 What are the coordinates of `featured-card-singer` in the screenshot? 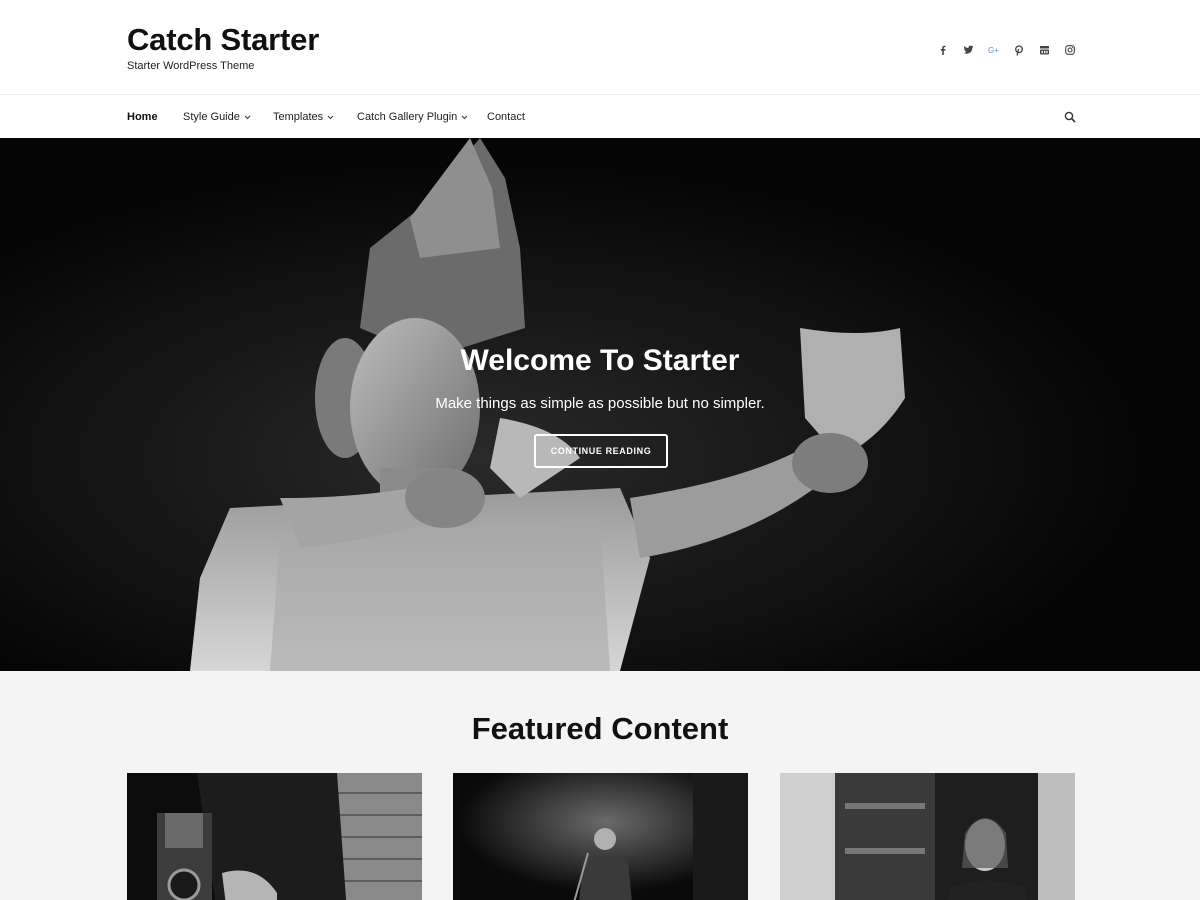 It's located at (600, 836).